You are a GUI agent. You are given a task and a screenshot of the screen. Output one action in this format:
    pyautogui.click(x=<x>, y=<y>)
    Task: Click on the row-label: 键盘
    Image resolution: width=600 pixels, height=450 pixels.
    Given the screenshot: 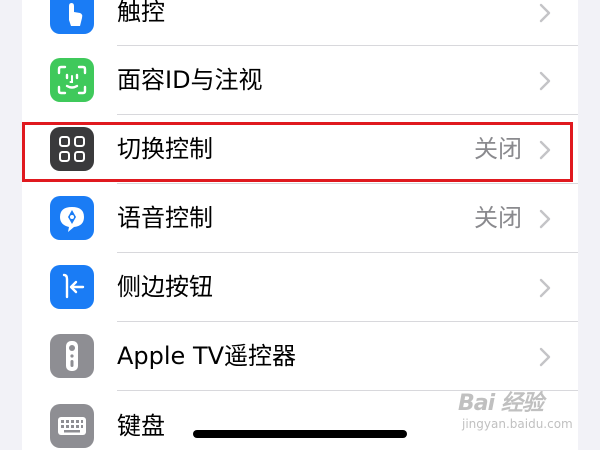 What is the action you would take?
    pyautogui.click(x=141, y=426)
    